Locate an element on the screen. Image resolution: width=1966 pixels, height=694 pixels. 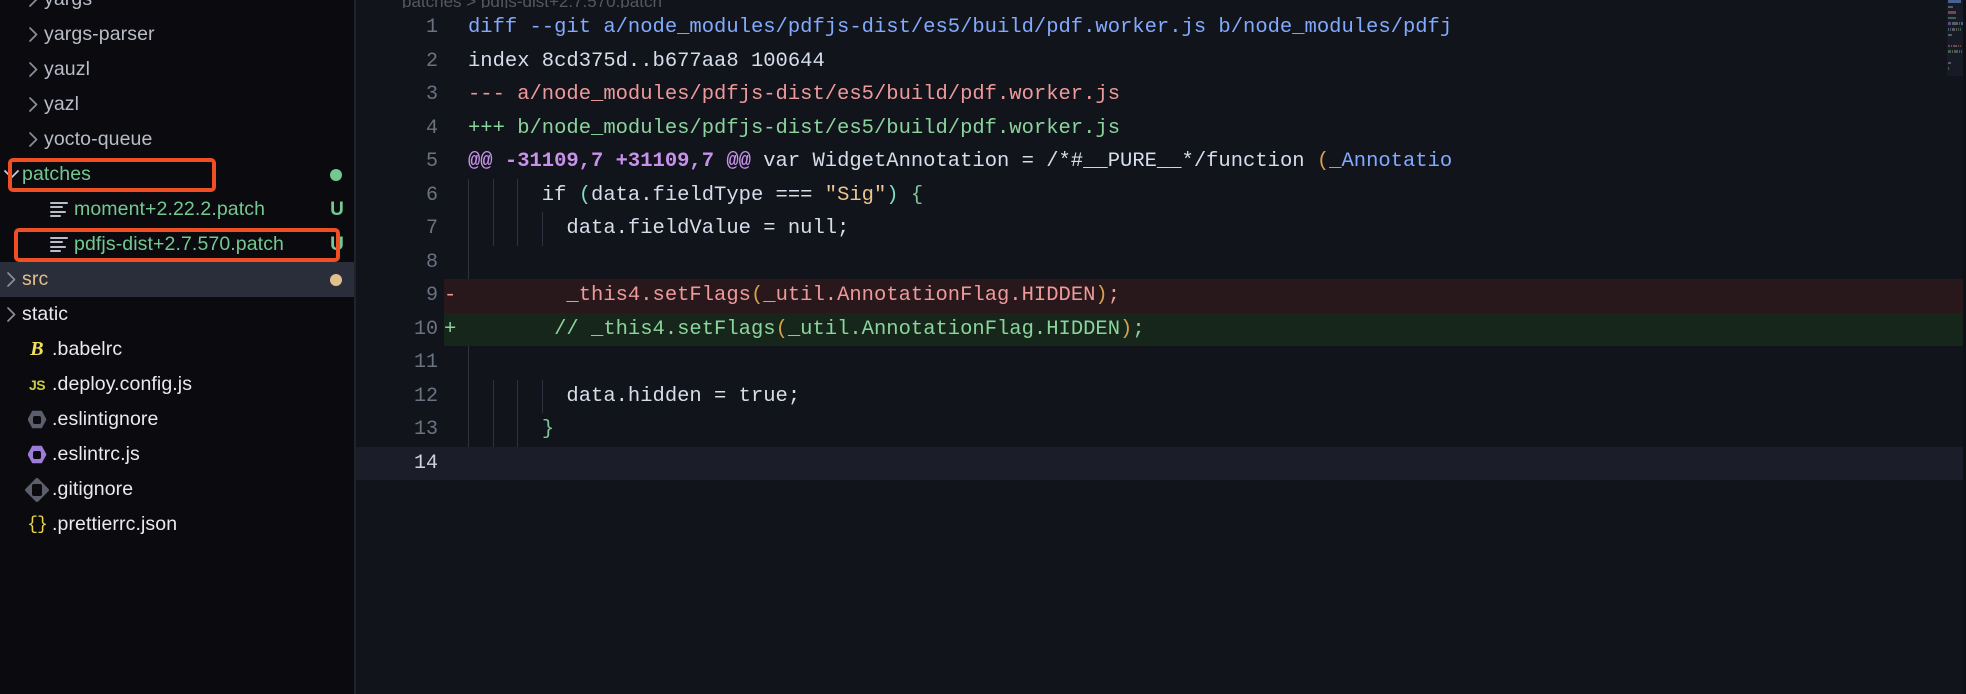
tree-file-pdfjs-dist-2-7-570-patch: pdfjs-dist+2.7.570.patch U is located at coordinates (178, 244).